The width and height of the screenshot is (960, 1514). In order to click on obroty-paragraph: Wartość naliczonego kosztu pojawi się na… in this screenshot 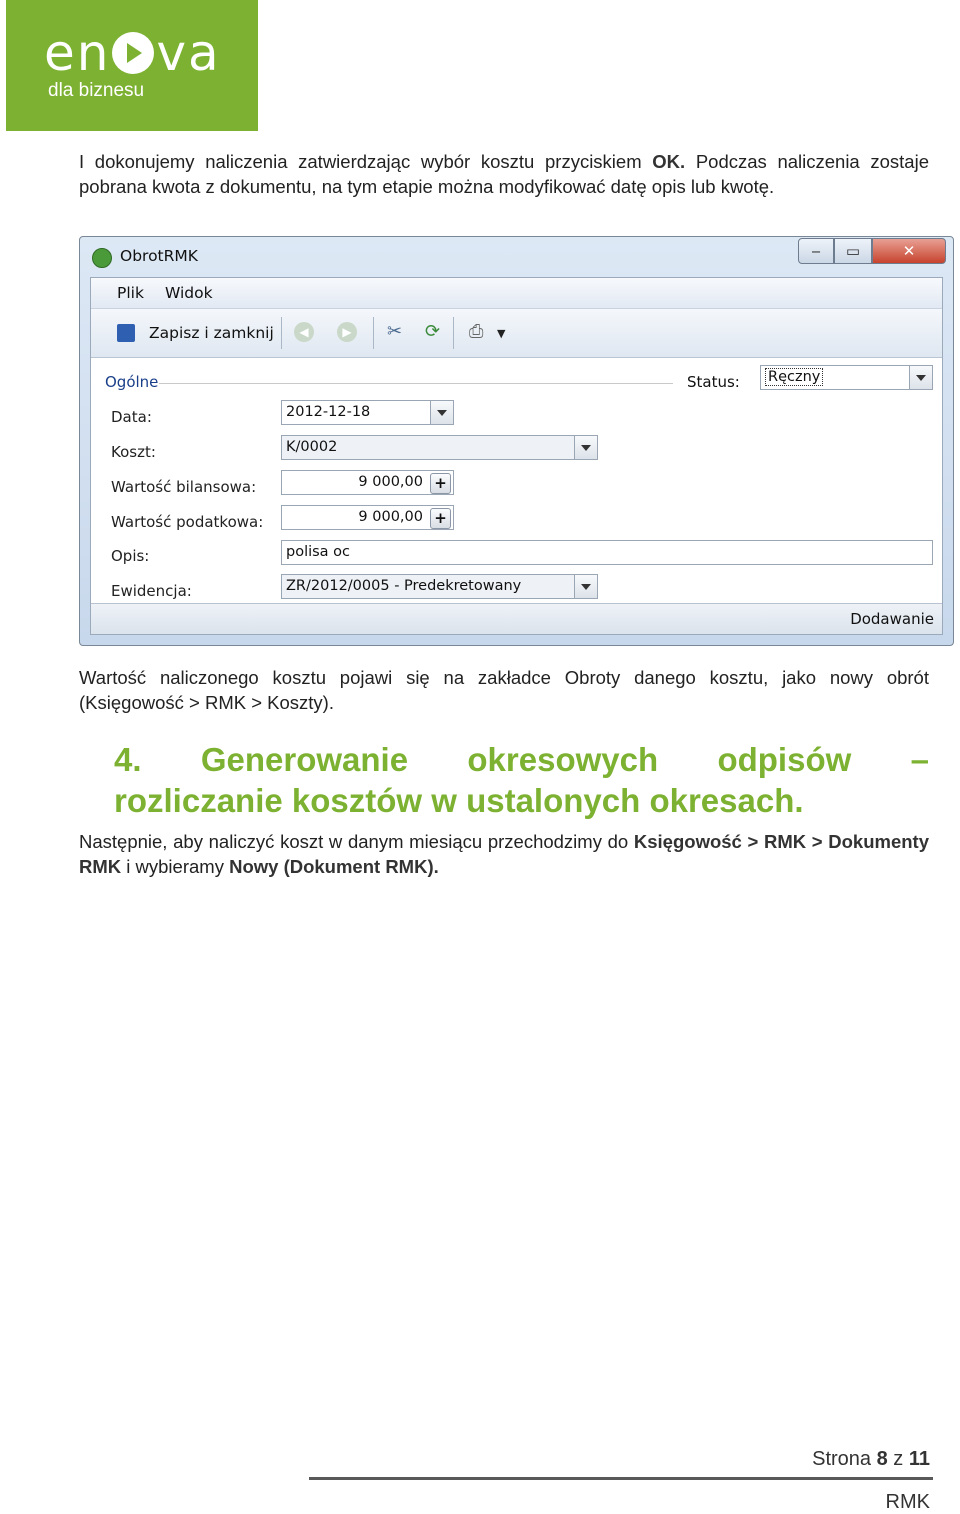, I will do `click(504, 690)`.